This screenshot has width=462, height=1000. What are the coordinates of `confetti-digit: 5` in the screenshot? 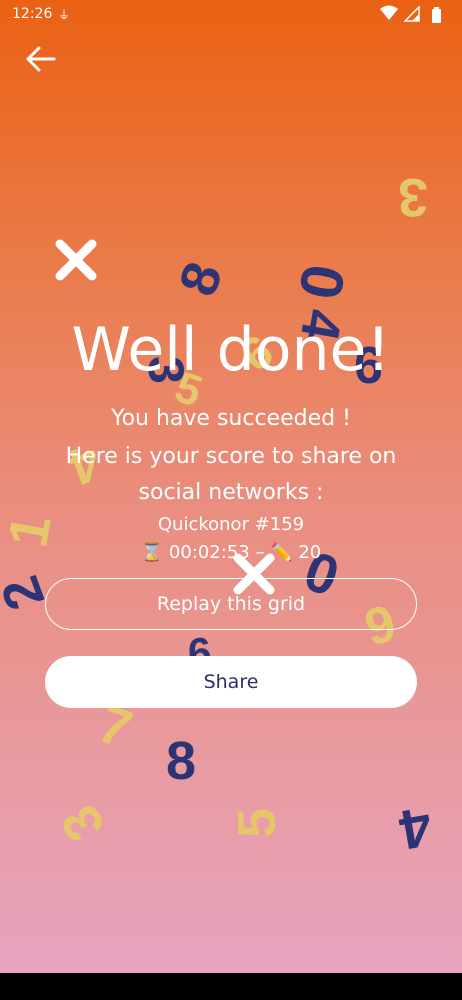 It's located at (257, 823).